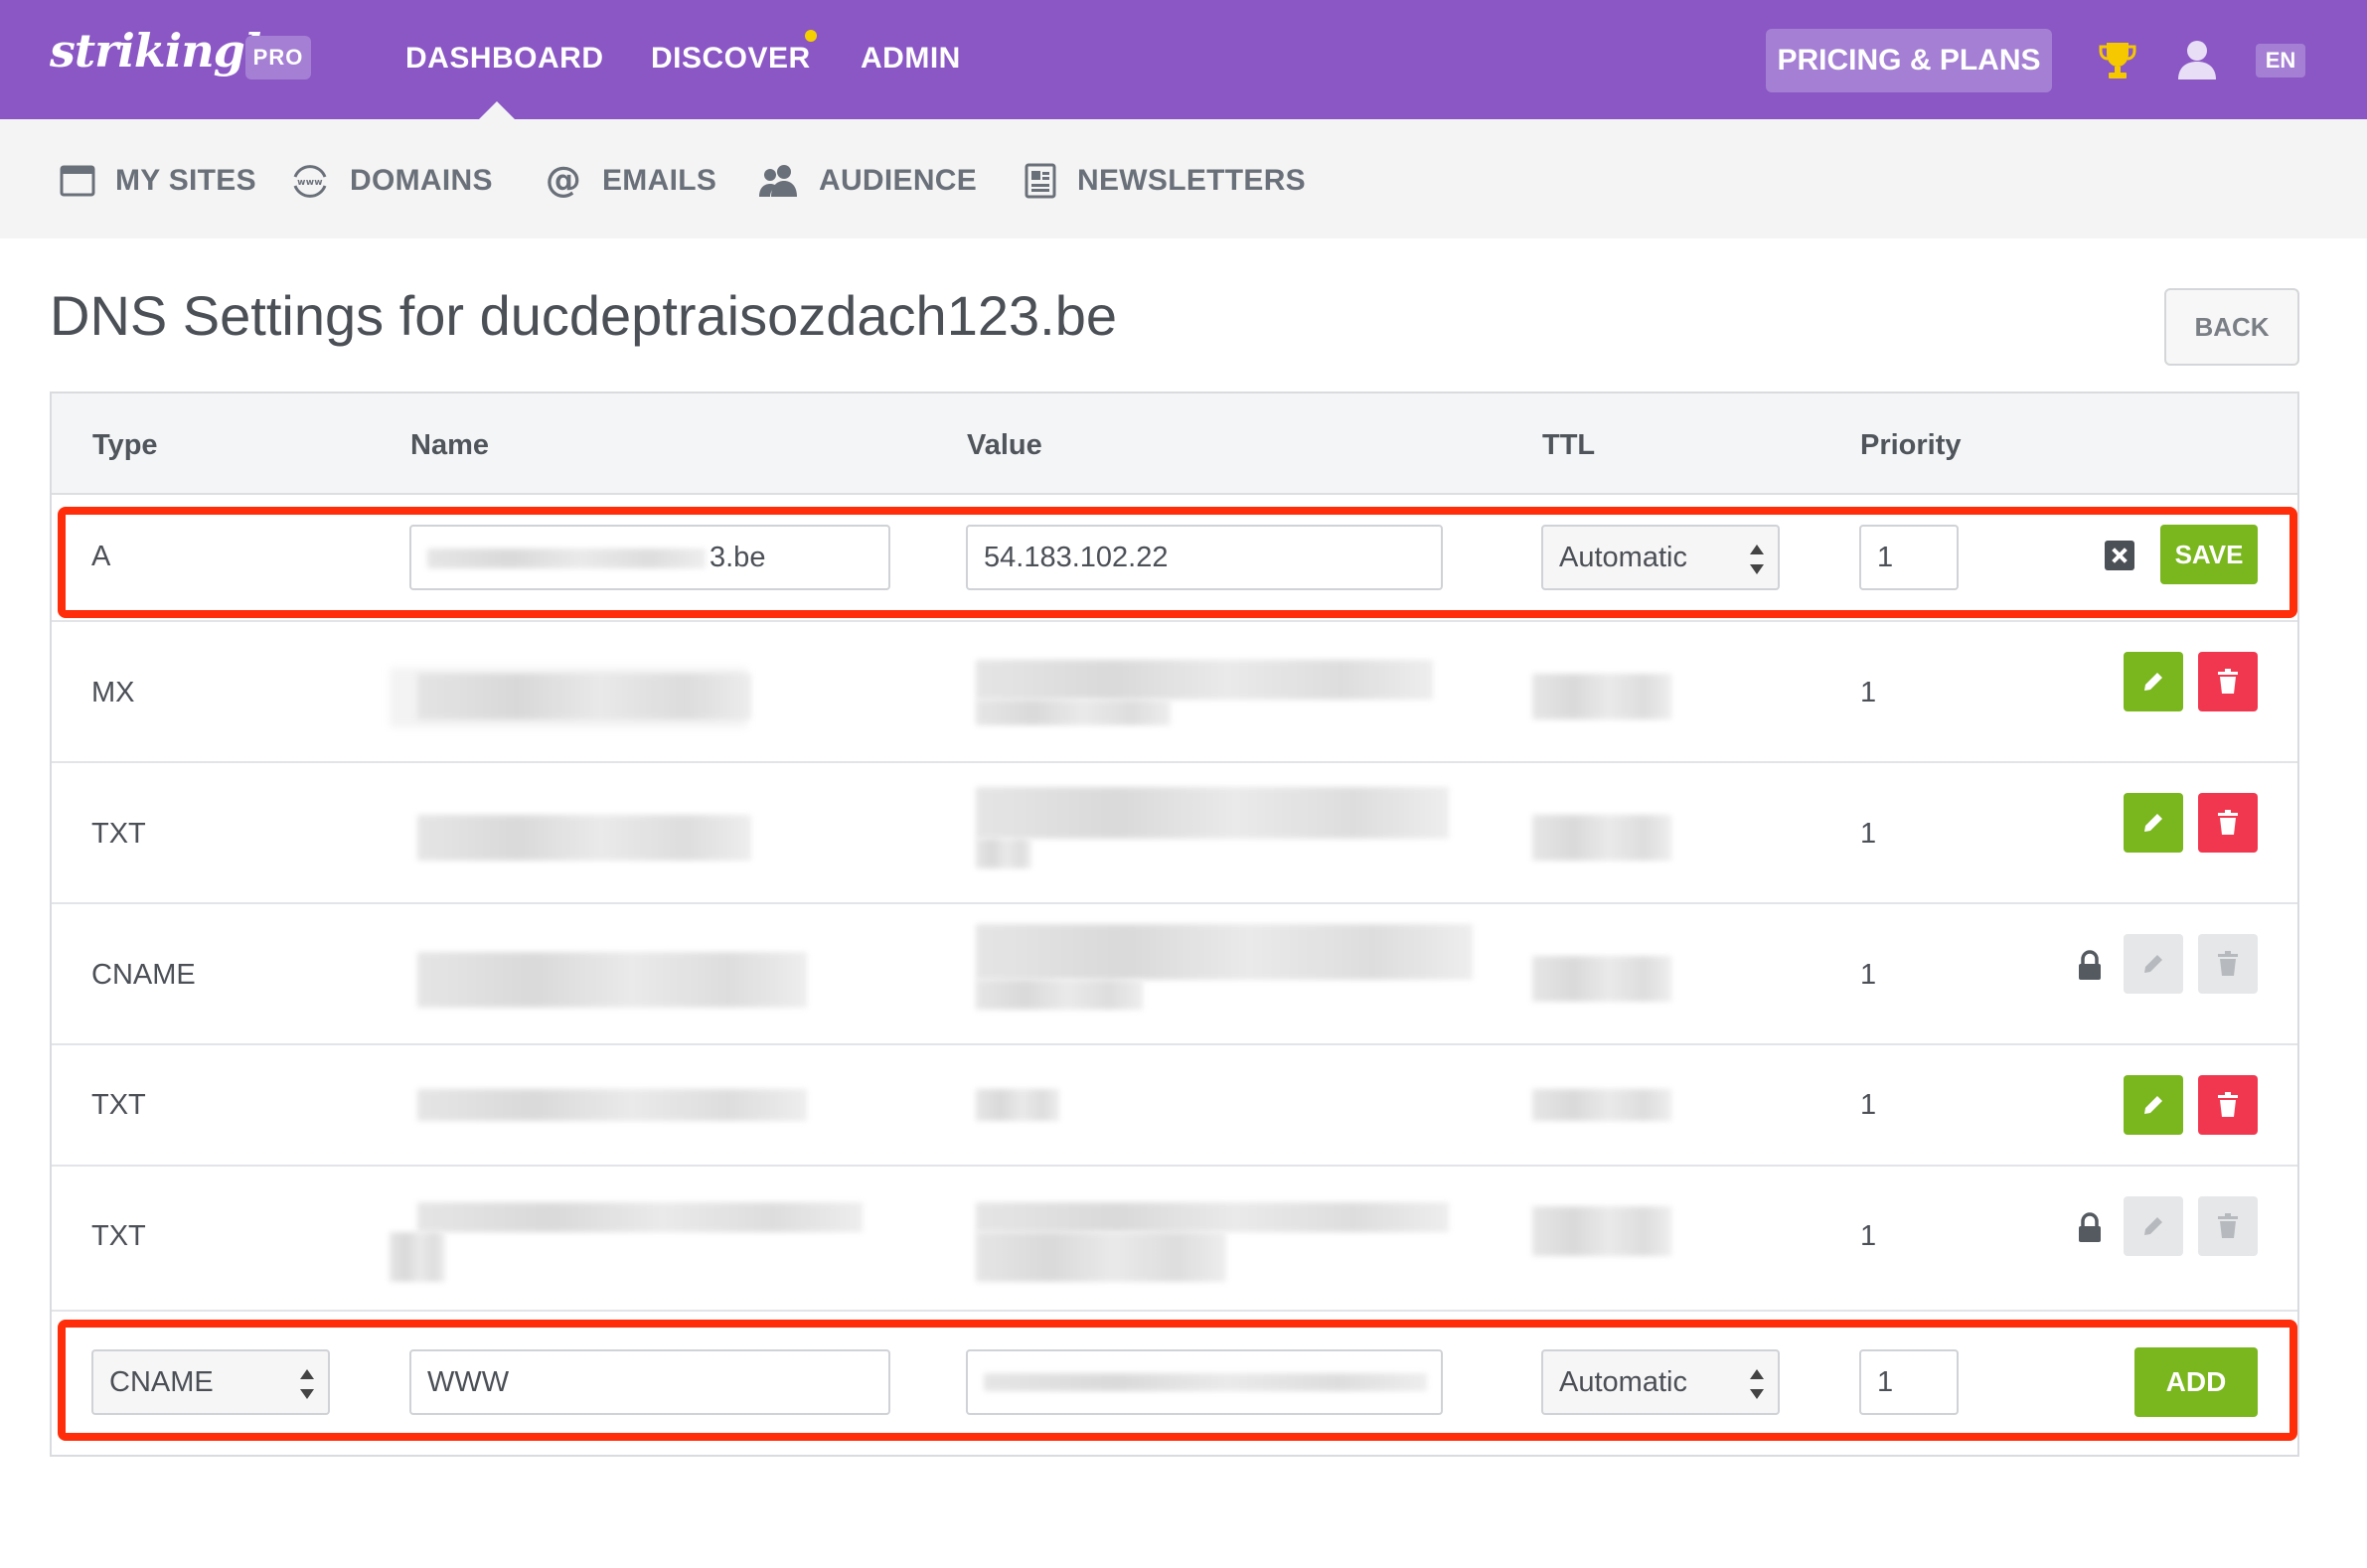 The width and height of the screenshot is (2367, 1568). What do you see at coordinates (113, 693) in the screenshot?
I see `row-1-type: MX` at bounding box center [113, 693].